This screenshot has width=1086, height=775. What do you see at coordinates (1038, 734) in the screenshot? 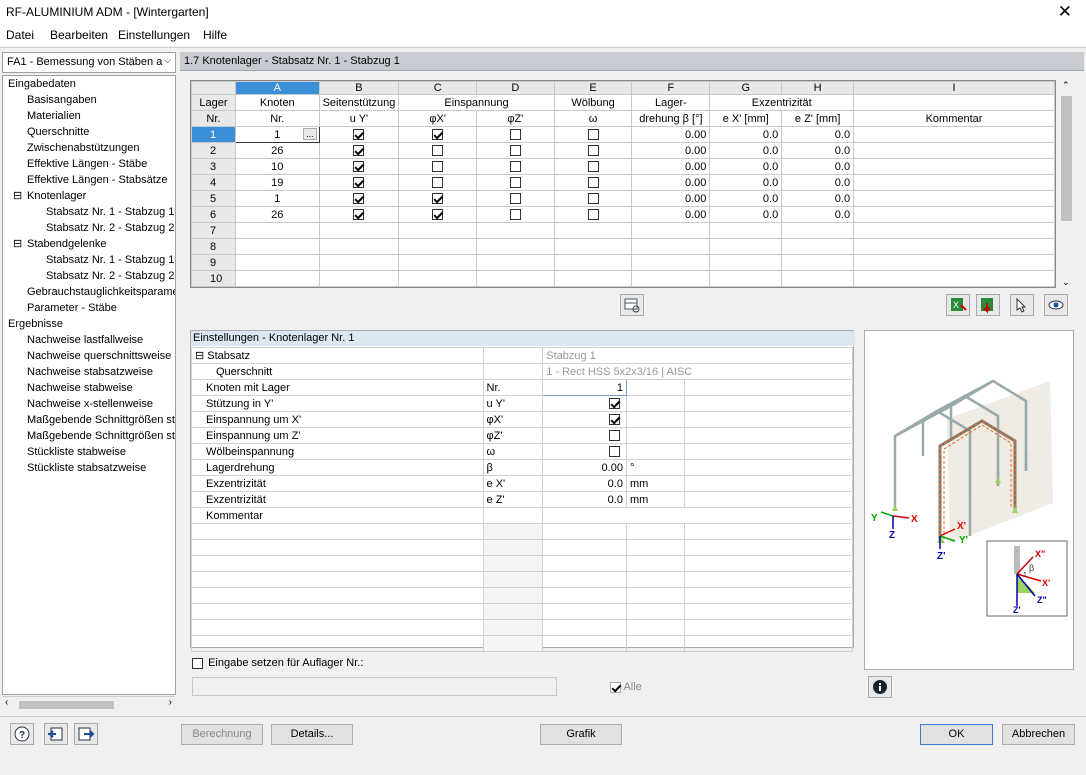
I see `cancel-button: Abbrechen` at bounding box center [1038, 734].